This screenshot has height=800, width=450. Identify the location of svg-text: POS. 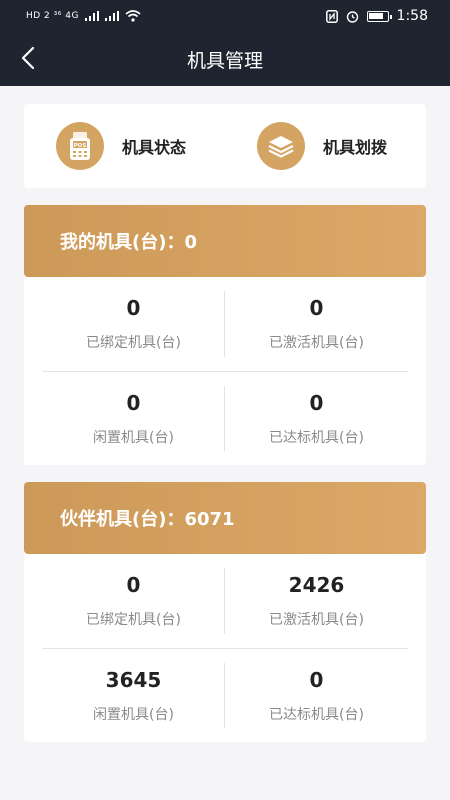
(80, 146).